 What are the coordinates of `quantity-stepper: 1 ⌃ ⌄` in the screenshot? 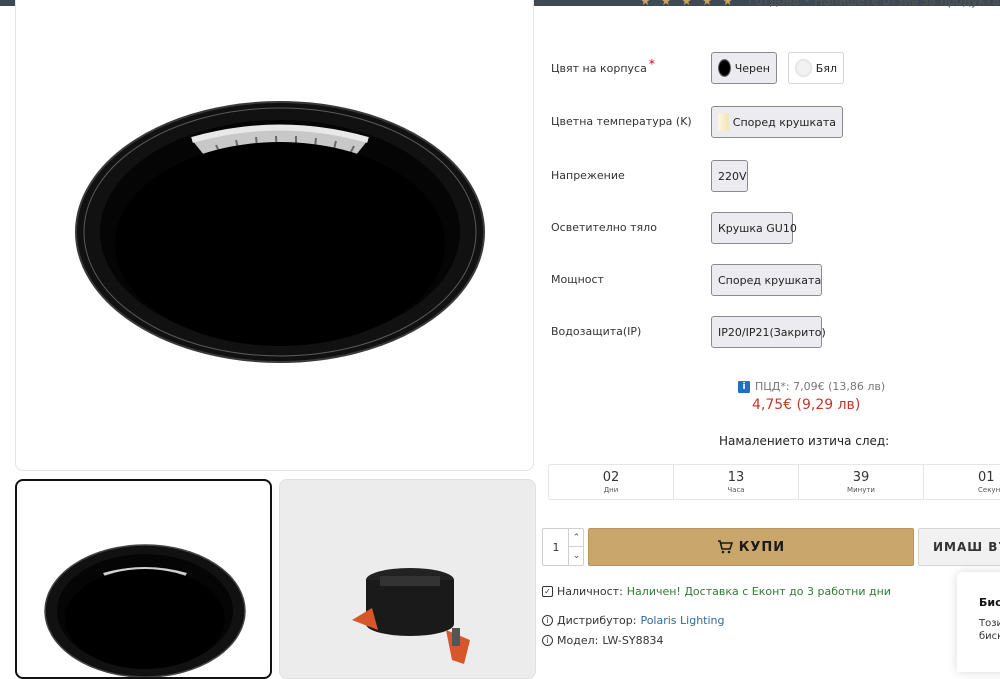 It's located at (563, 547).